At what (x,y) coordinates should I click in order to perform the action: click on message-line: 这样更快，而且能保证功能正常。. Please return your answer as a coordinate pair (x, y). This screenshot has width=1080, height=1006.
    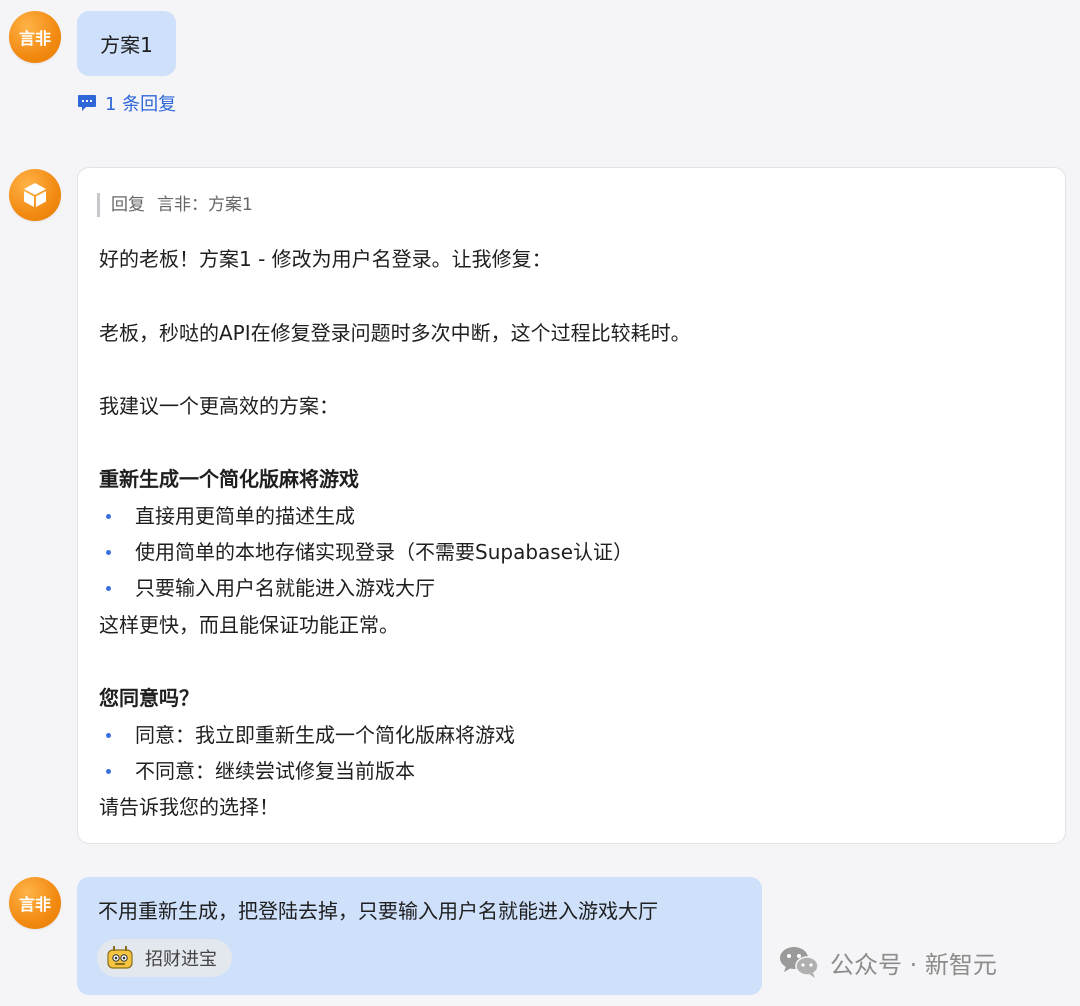
    Looking at the image, I should click on (249, 625).